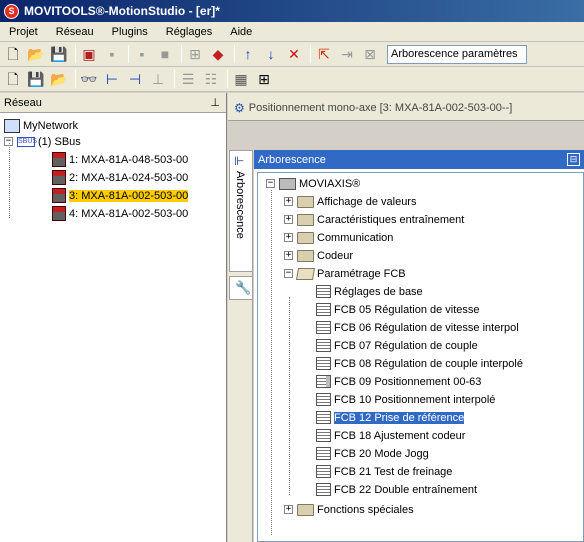 The image size is (584, 542). I want to click on menu-plugins: Plugins, so click(130, 32).